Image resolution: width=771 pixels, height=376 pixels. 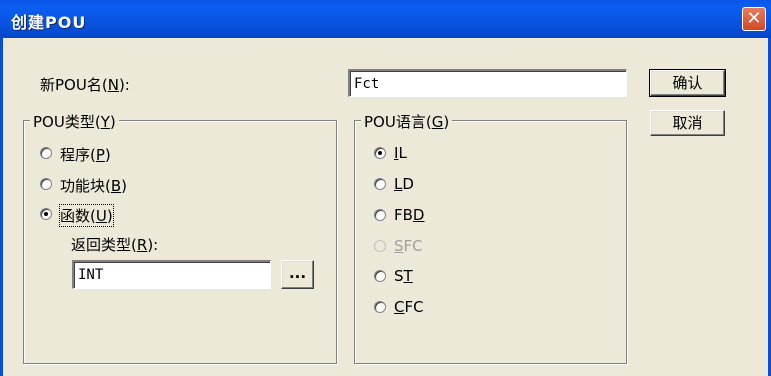 What do you see at coordinates (380, 153) in the screenshot?
I see `radio-lang-il-indicator` at bounding box center [380, 153].